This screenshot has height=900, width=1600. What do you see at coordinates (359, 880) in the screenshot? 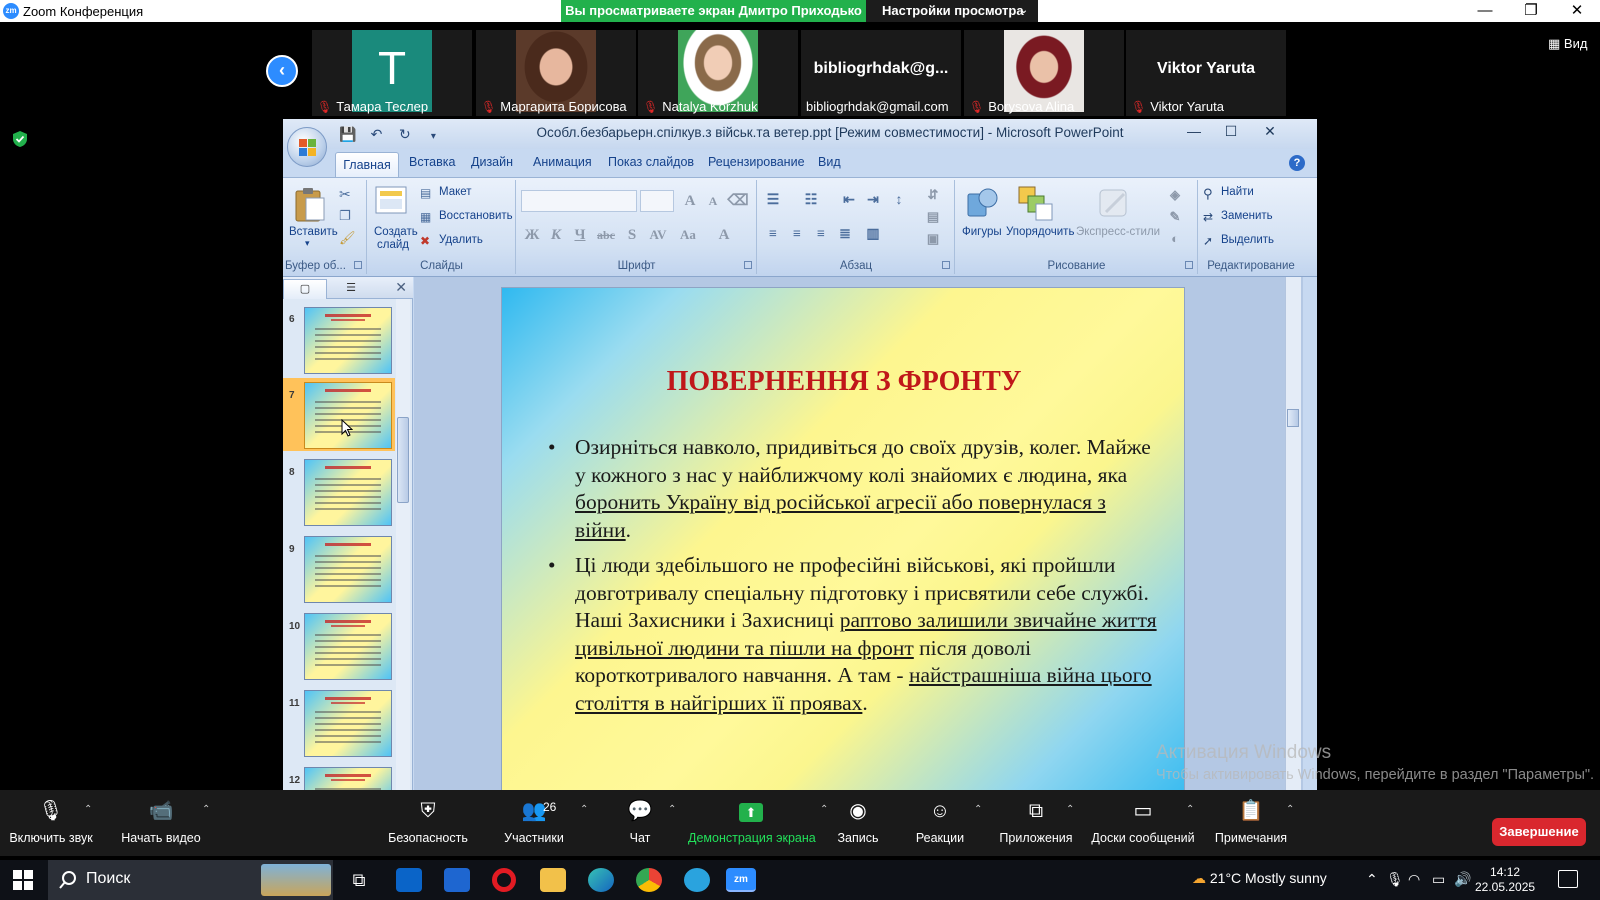
I see `task-view-icon: ⧉` at bounding box center [359, 880].